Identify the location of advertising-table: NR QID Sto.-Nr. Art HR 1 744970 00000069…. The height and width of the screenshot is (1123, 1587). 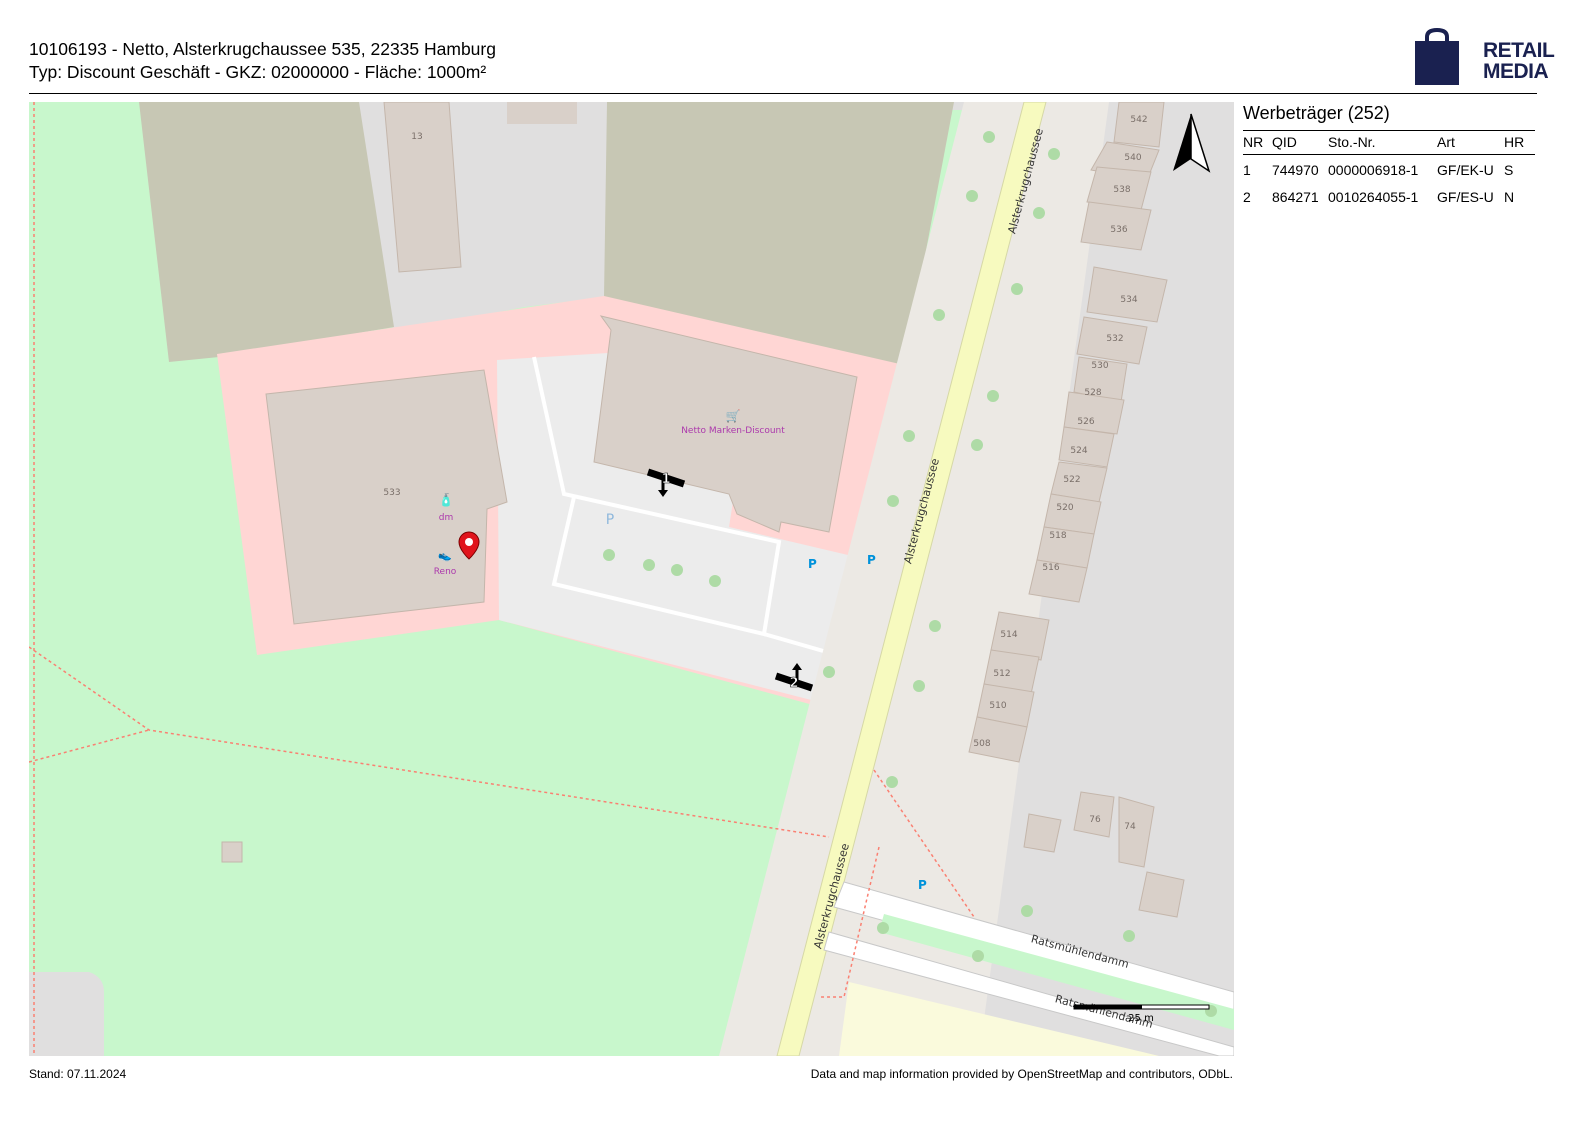
(1389, 169).